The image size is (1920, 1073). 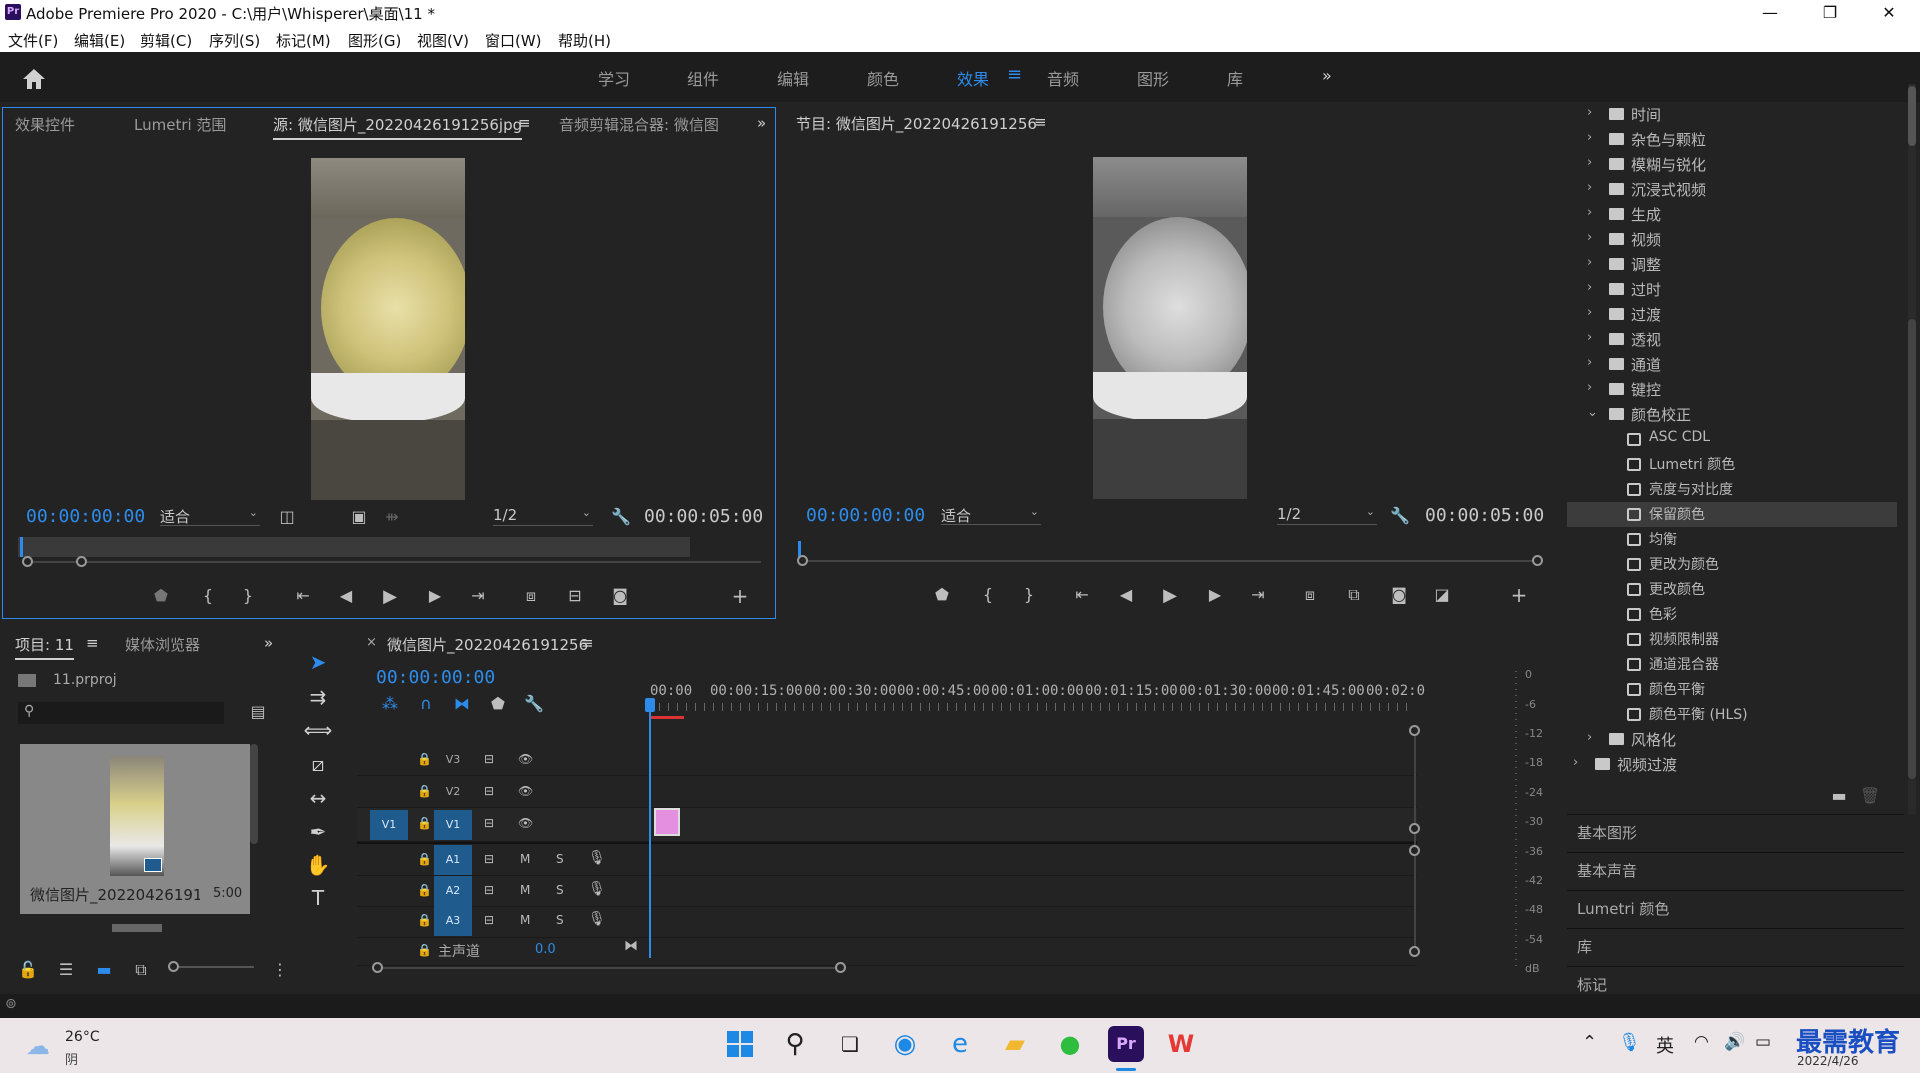 What do you see at coordinates (1327, 515) in the screenshot?
I see `program-resolution-dropdown: 1/2 ⌄` at bounding box center [1327, 515].